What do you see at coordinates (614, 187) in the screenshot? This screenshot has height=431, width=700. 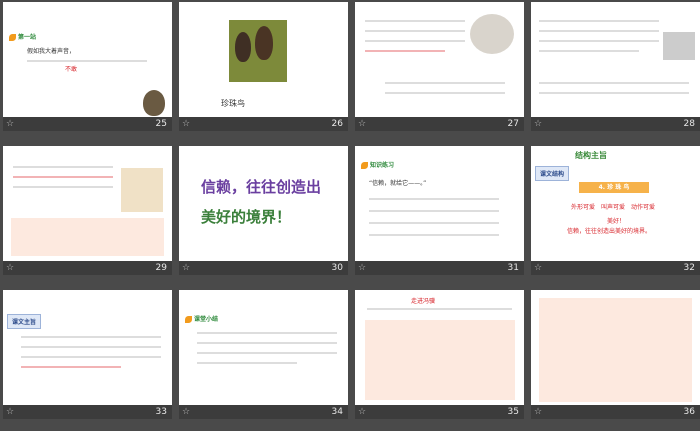 I see `lesson-title-bar: 4. 珍 珠 鸟` at bounding box center [614, 187].